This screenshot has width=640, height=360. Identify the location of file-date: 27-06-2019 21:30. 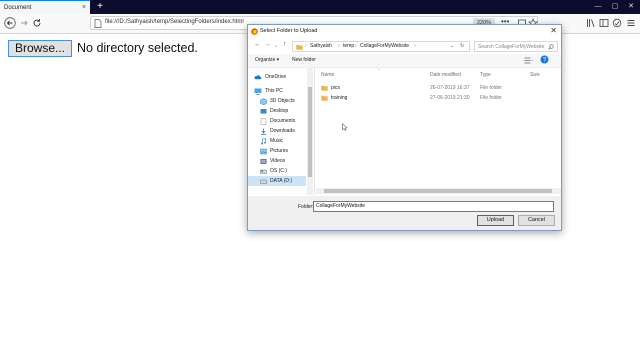
(450, 98).